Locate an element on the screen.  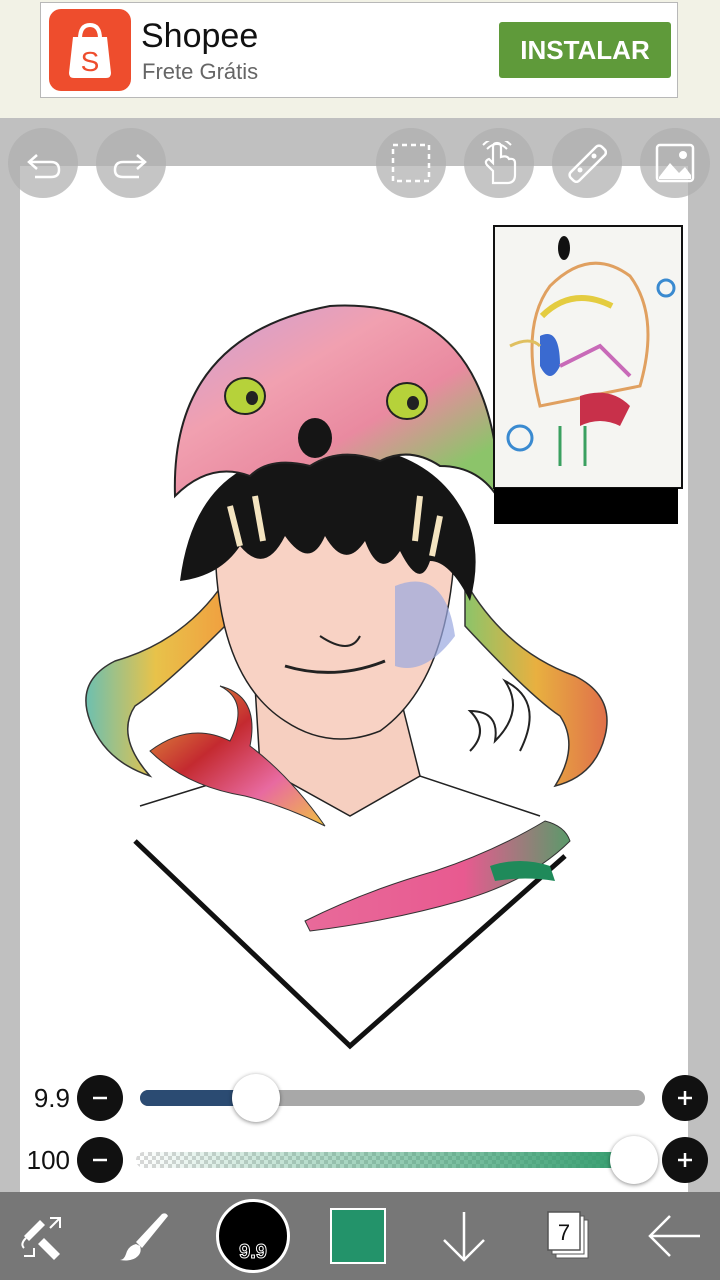
brush-tool-button is located at coordinates (146, 1236).